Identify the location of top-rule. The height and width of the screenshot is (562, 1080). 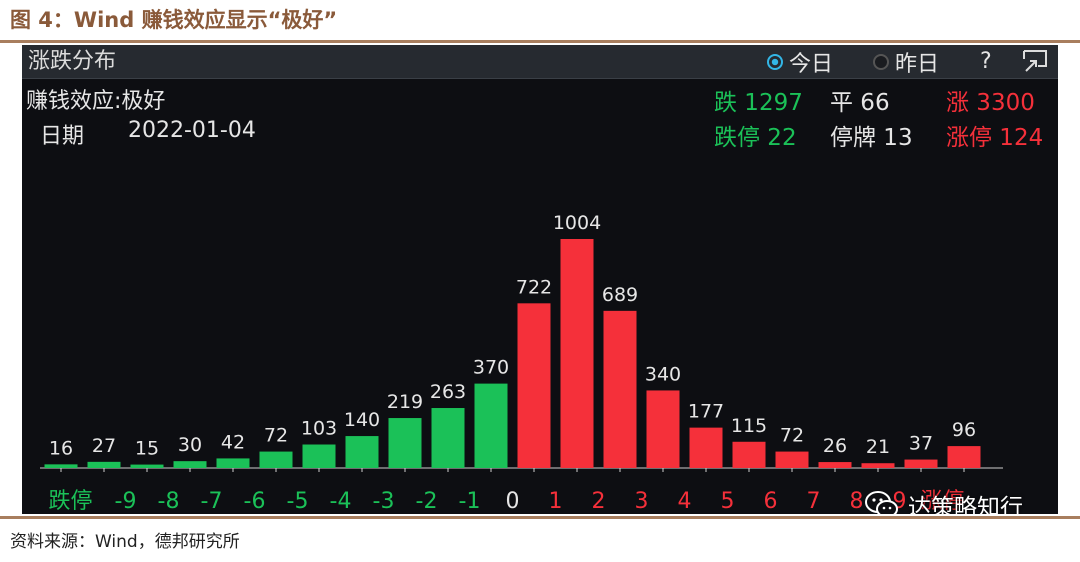
(540, 41).